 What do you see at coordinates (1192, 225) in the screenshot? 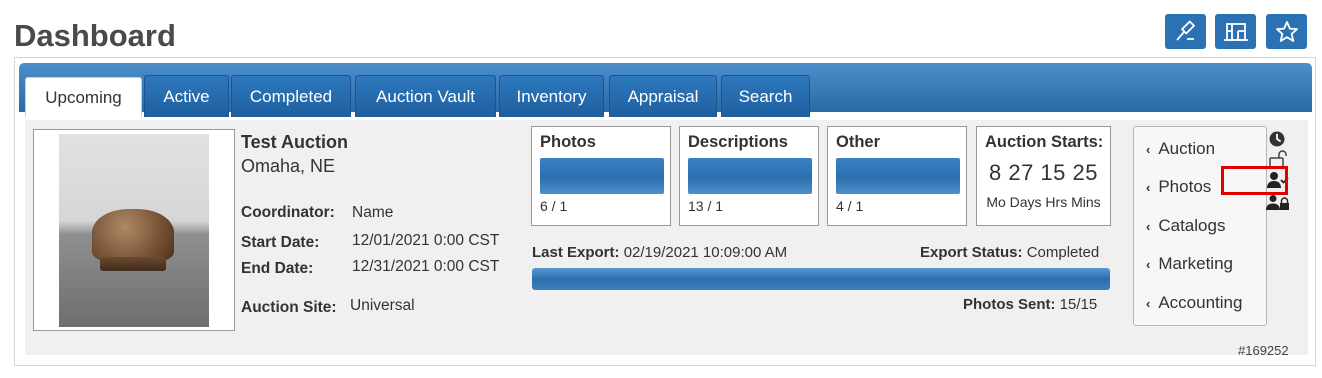
I see `menu-item-label: Catalogs` at bounding box center [1192, 225].